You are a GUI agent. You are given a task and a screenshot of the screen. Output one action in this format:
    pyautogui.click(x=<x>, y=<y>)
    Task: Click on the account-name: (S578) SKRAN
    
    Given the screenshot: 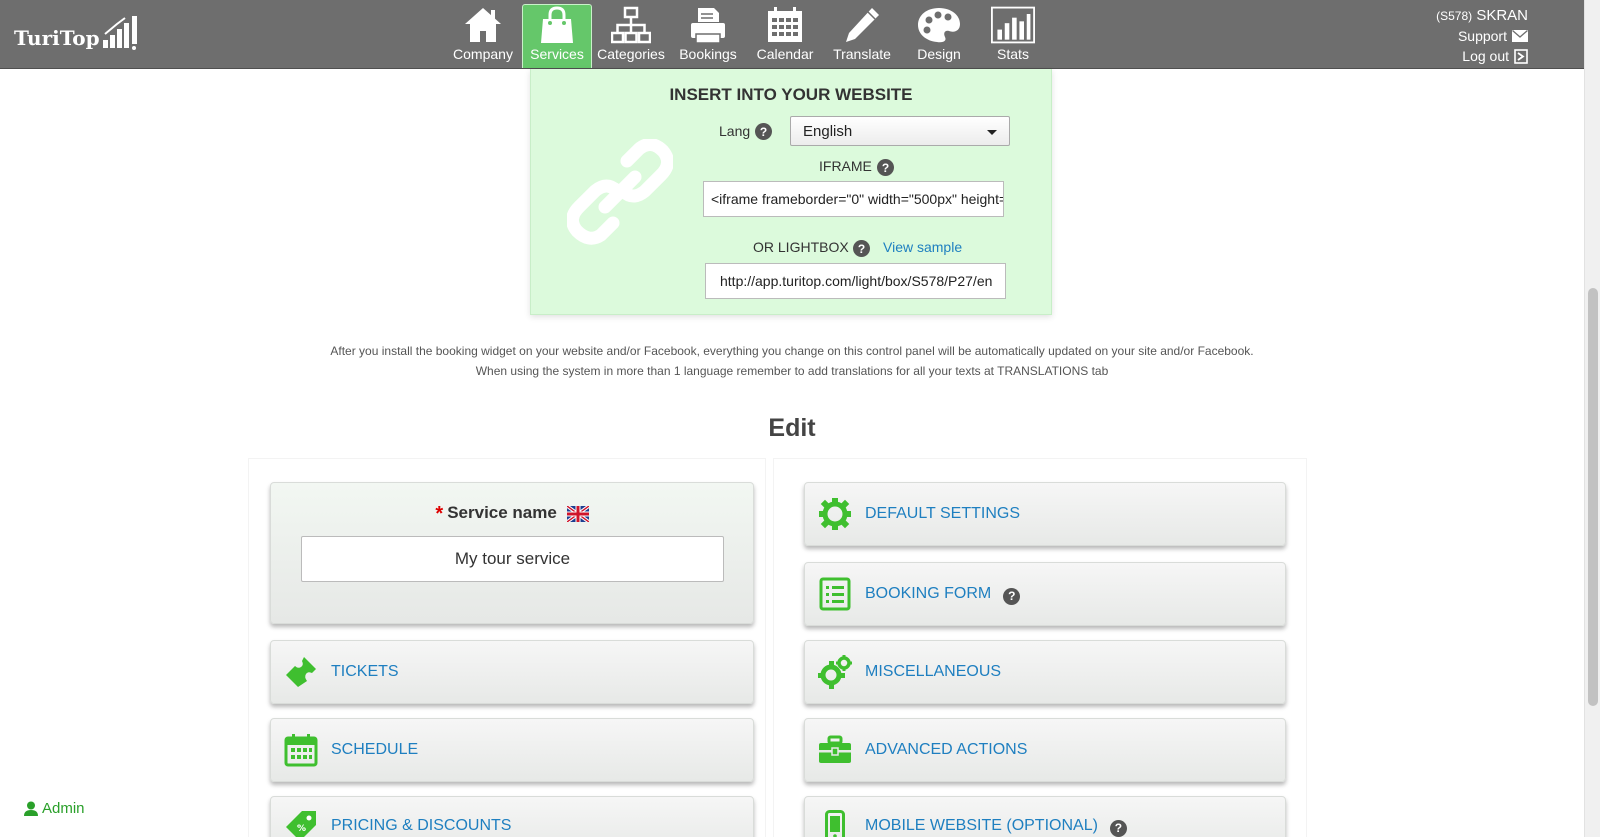 What is the action you would take?
    pyautogui.click(x=1482, y=16)
    